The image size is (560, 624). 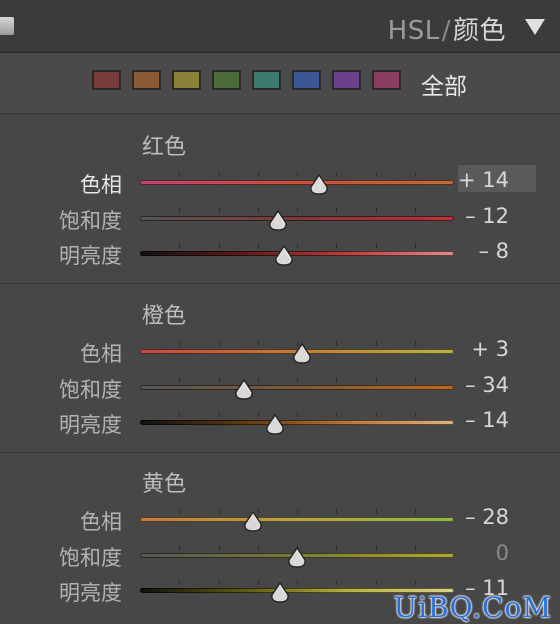 I want to click on slider-value-field: – 14, so click(x=497, y=418).